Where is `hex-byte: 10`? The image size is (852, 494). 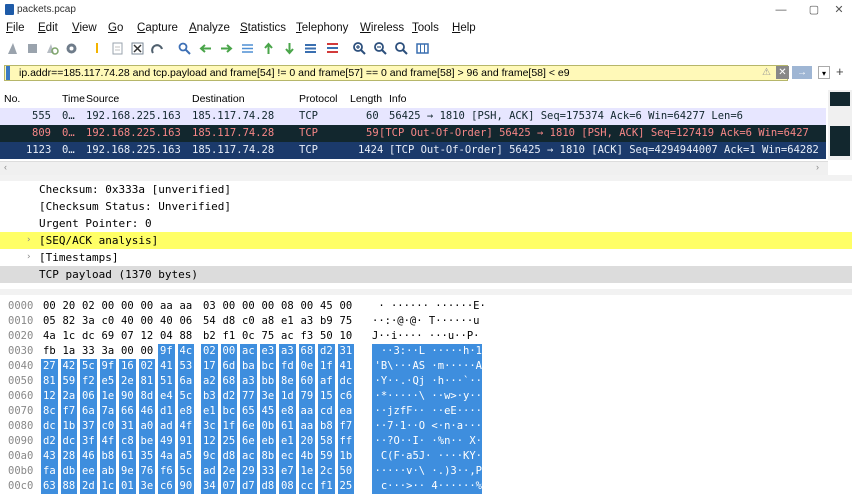
hex-byte: 10 is located at coordinates (346, 336).